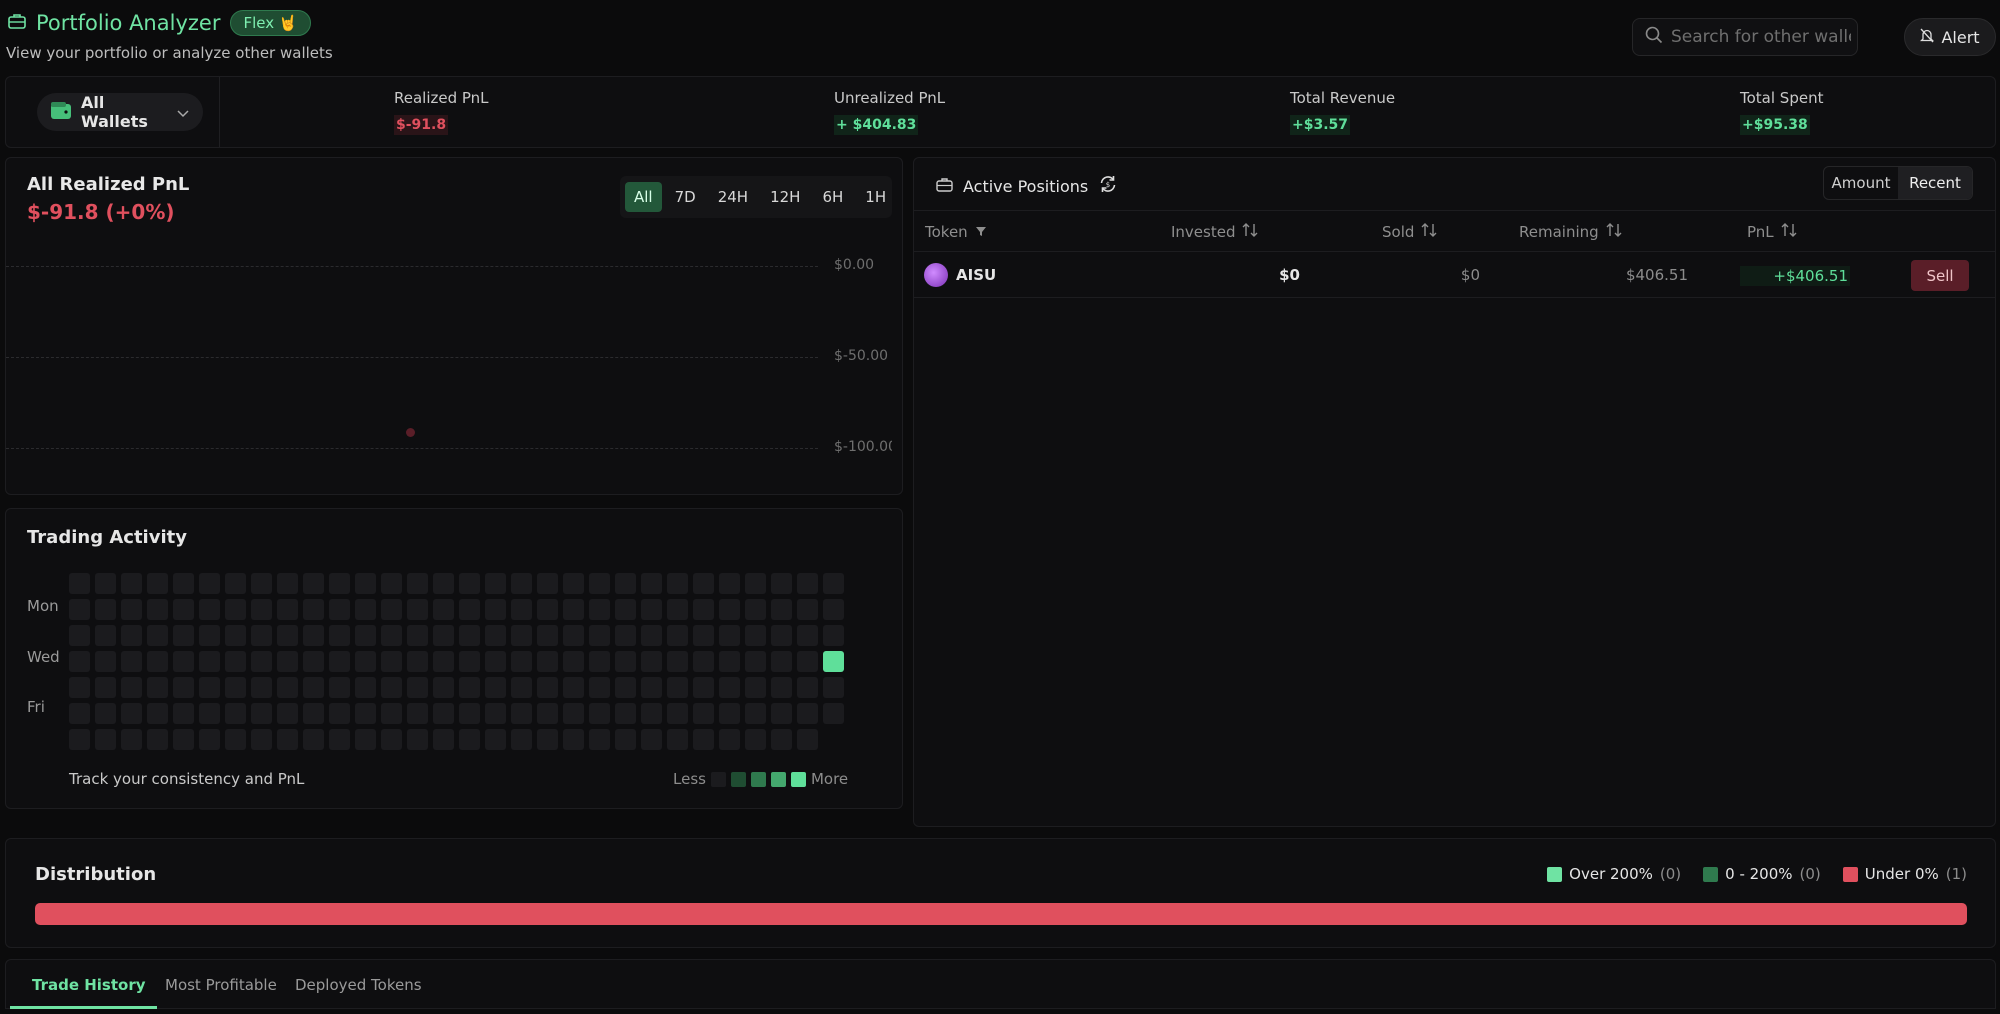  I want to click on range-tab-all: All, so click(643, 197).